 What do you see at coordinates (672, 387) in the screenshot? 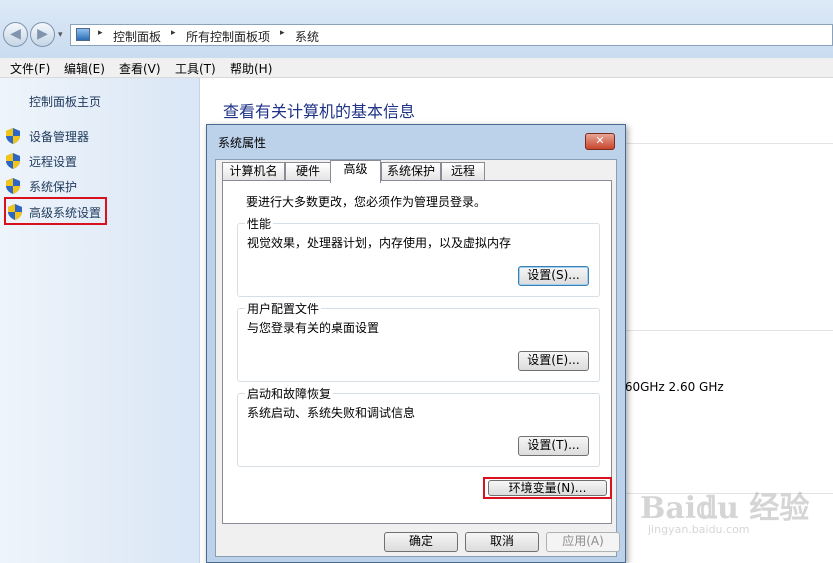
I see `processor-speed: .60GHz 2.60 GHz` at bounding box center [672, 387].